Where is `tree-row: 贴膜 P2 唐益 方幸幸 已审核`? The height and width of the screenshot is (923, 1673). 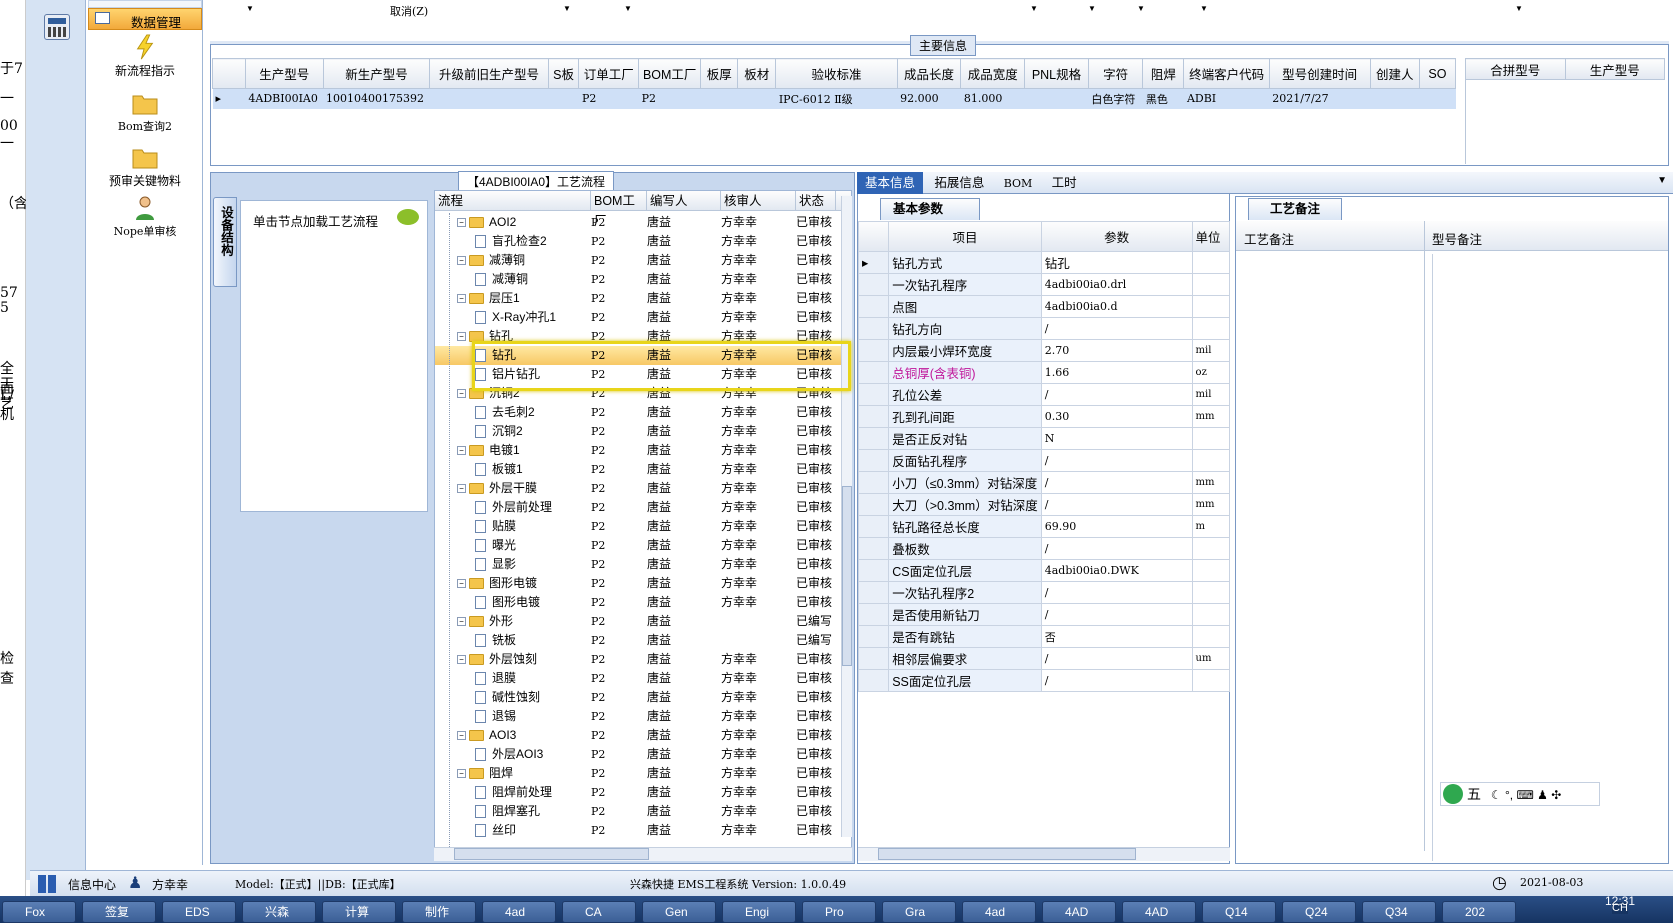
tree-row: 贴膜 P2 唐益 方幸幸 已审核 is located at coordinates (643, 526).